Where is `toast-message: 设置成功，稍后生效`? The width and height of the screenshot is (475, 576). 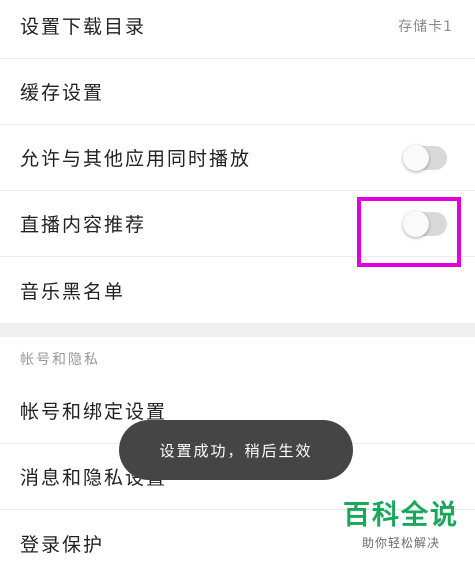
toast-message: 设置成功，稍后生效 is located at coordinates (236, 450).